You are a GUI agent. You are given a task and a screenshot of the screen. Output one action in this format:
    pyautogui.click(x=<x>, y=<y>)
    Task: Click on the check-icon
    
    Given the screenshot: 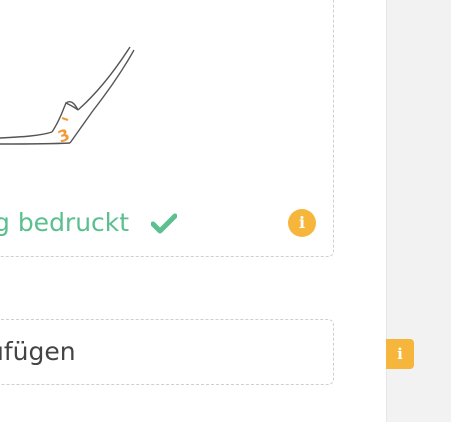 What is the action you would take?
    pyautogui.click(x=164, y=223)
    